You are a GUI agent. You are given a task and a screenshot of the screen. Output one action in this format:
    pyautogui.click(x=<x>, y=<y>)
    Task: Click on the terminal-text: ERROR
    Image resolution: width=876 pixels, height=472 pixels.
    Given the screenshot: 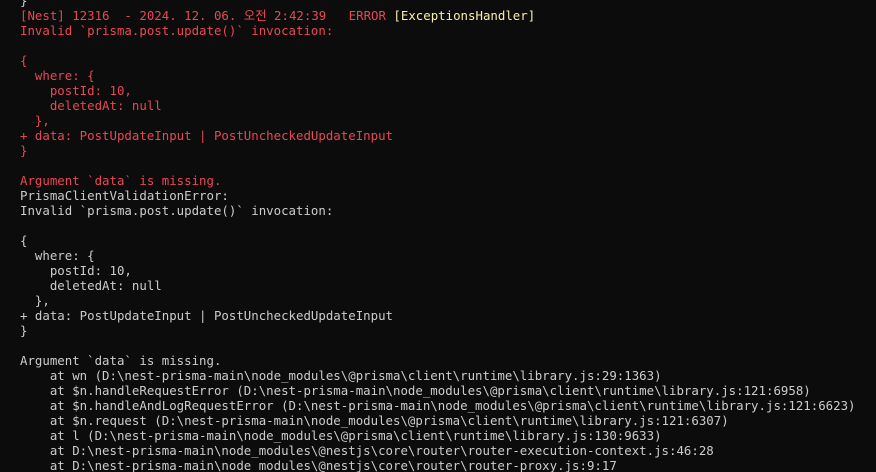 What is the action you would take?
    pyautogui.click(x=371, y=15)
    